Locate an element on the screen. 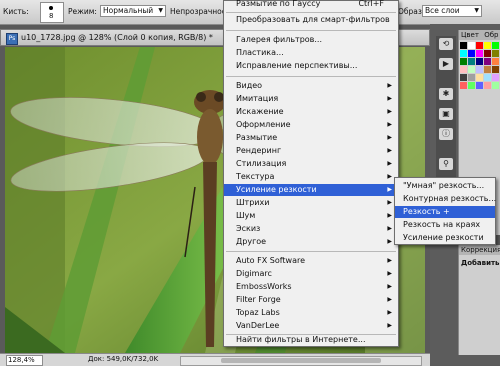 This screenshot has height=366, width=500. menu-item-auto-fx: Auto FX Software ▶ is located at coordinates (311, 261).